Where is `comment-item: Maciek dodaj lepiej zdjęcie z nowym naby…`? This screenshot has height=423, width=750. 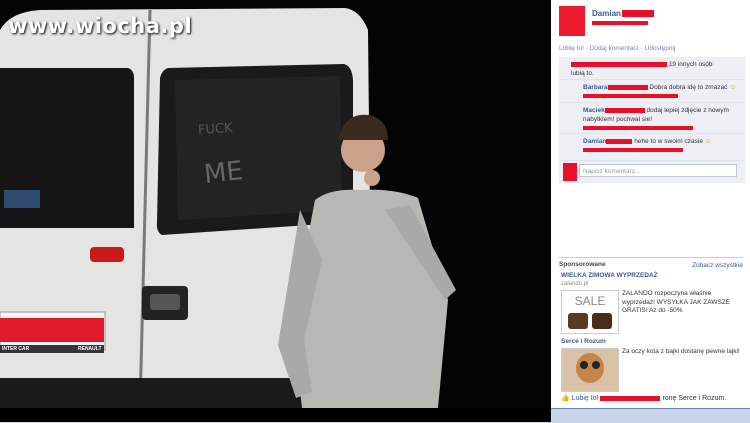 comment-item: Maciek dodaj lepiej zdjęcie z nowym naby… is located at coordinates (652, 118).